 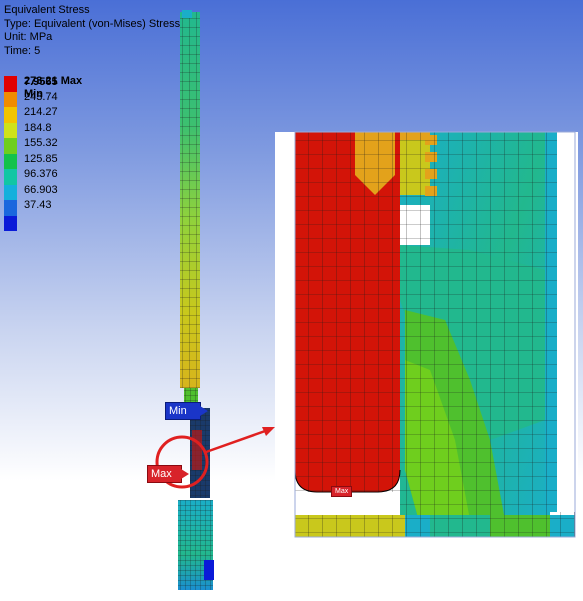 I want to click on max-probe-label-zoom: Max, so click(x=342, y=491).